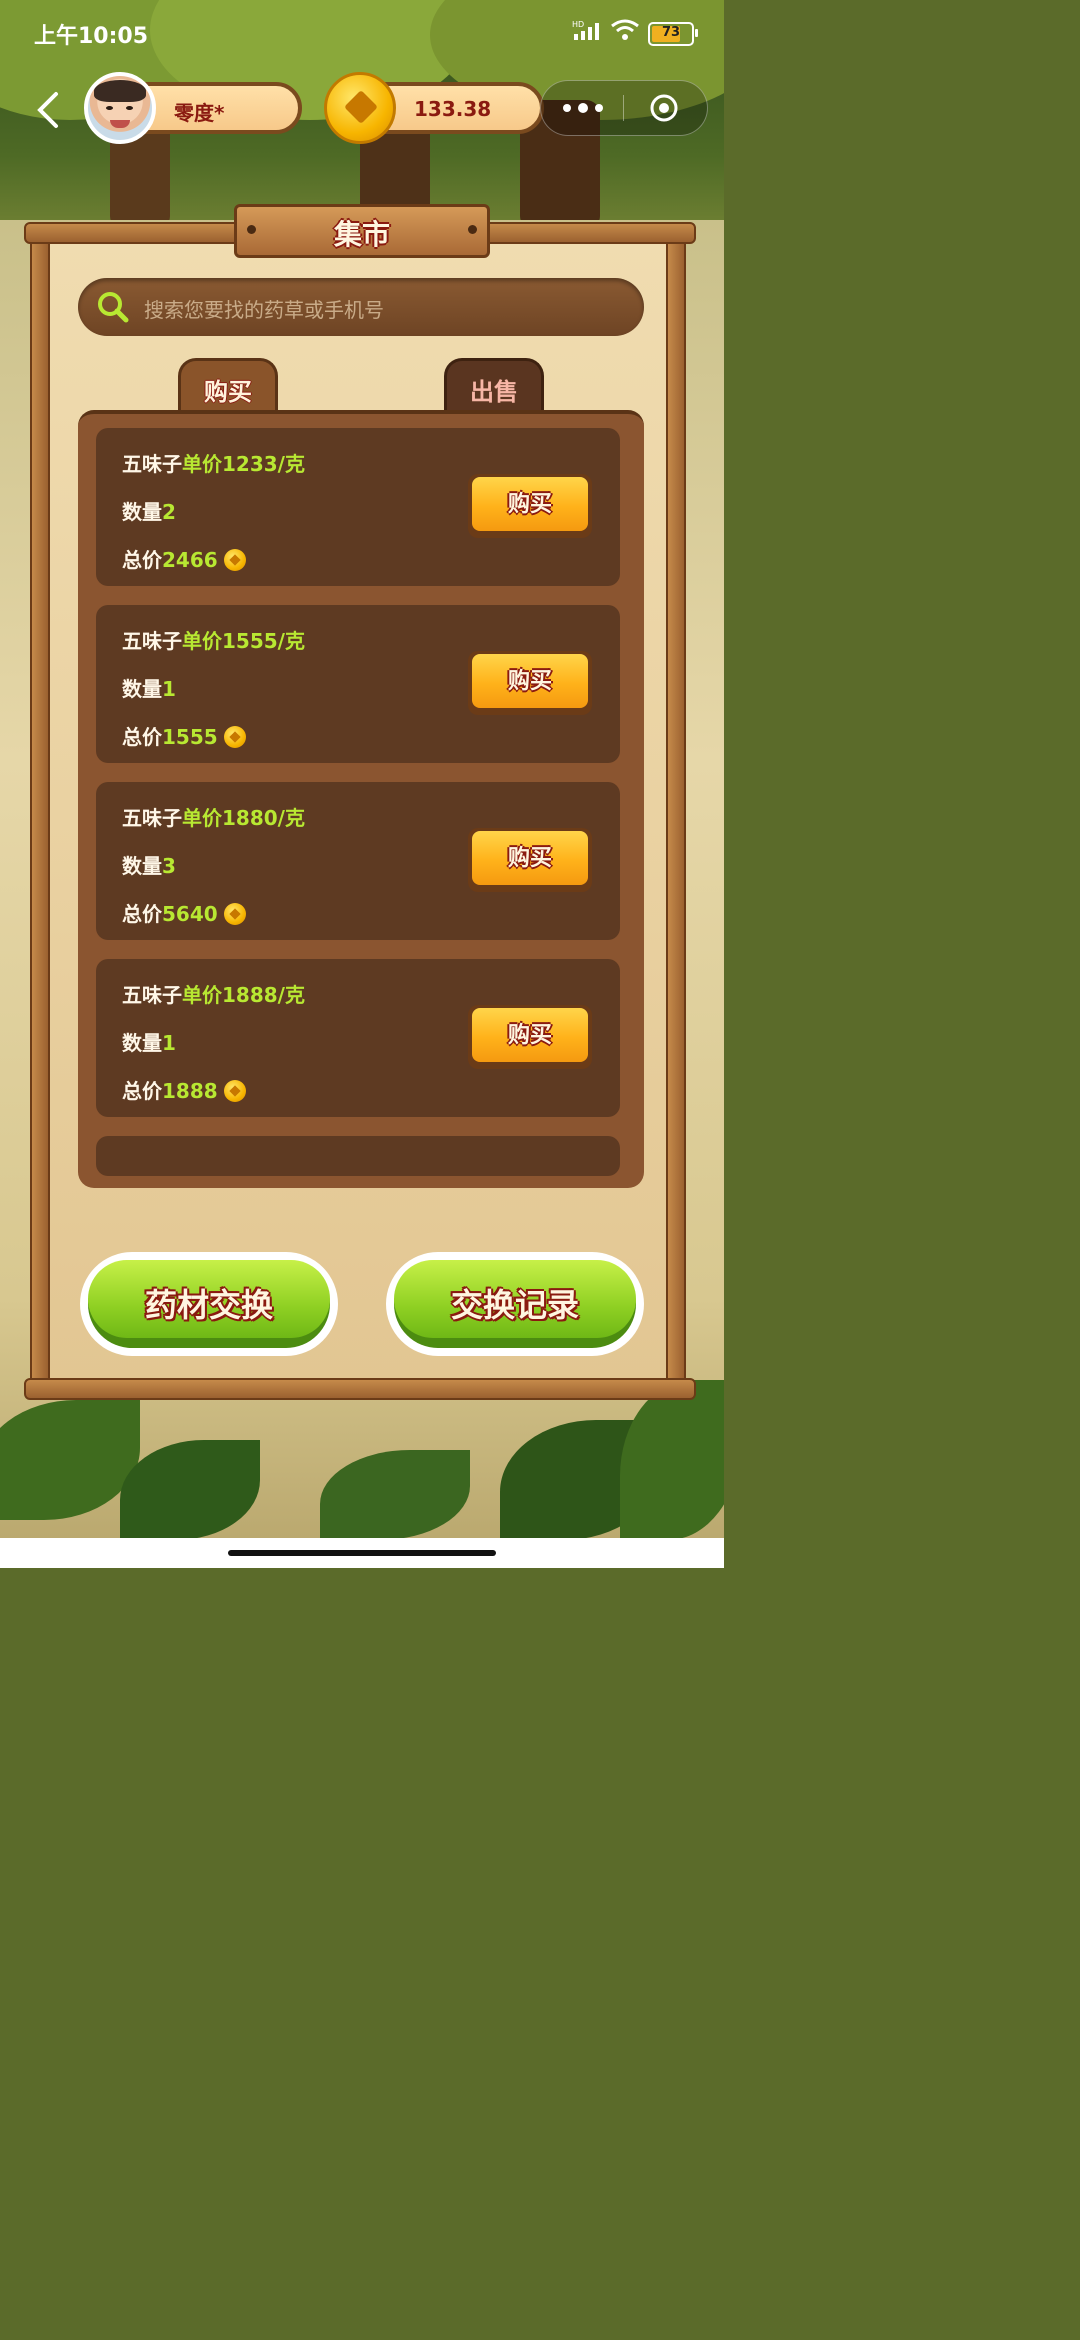 The height and width of the screenshot is (2340, 1080). I want to click on unit-price: 单价1233/克, so click(243, 464).